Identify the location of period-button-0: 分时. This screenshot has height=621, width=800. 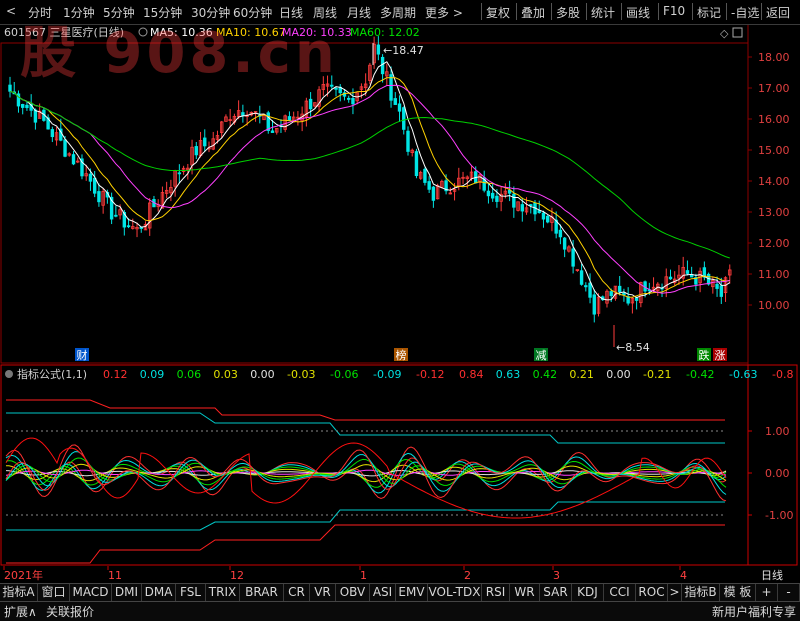
(40, 12).